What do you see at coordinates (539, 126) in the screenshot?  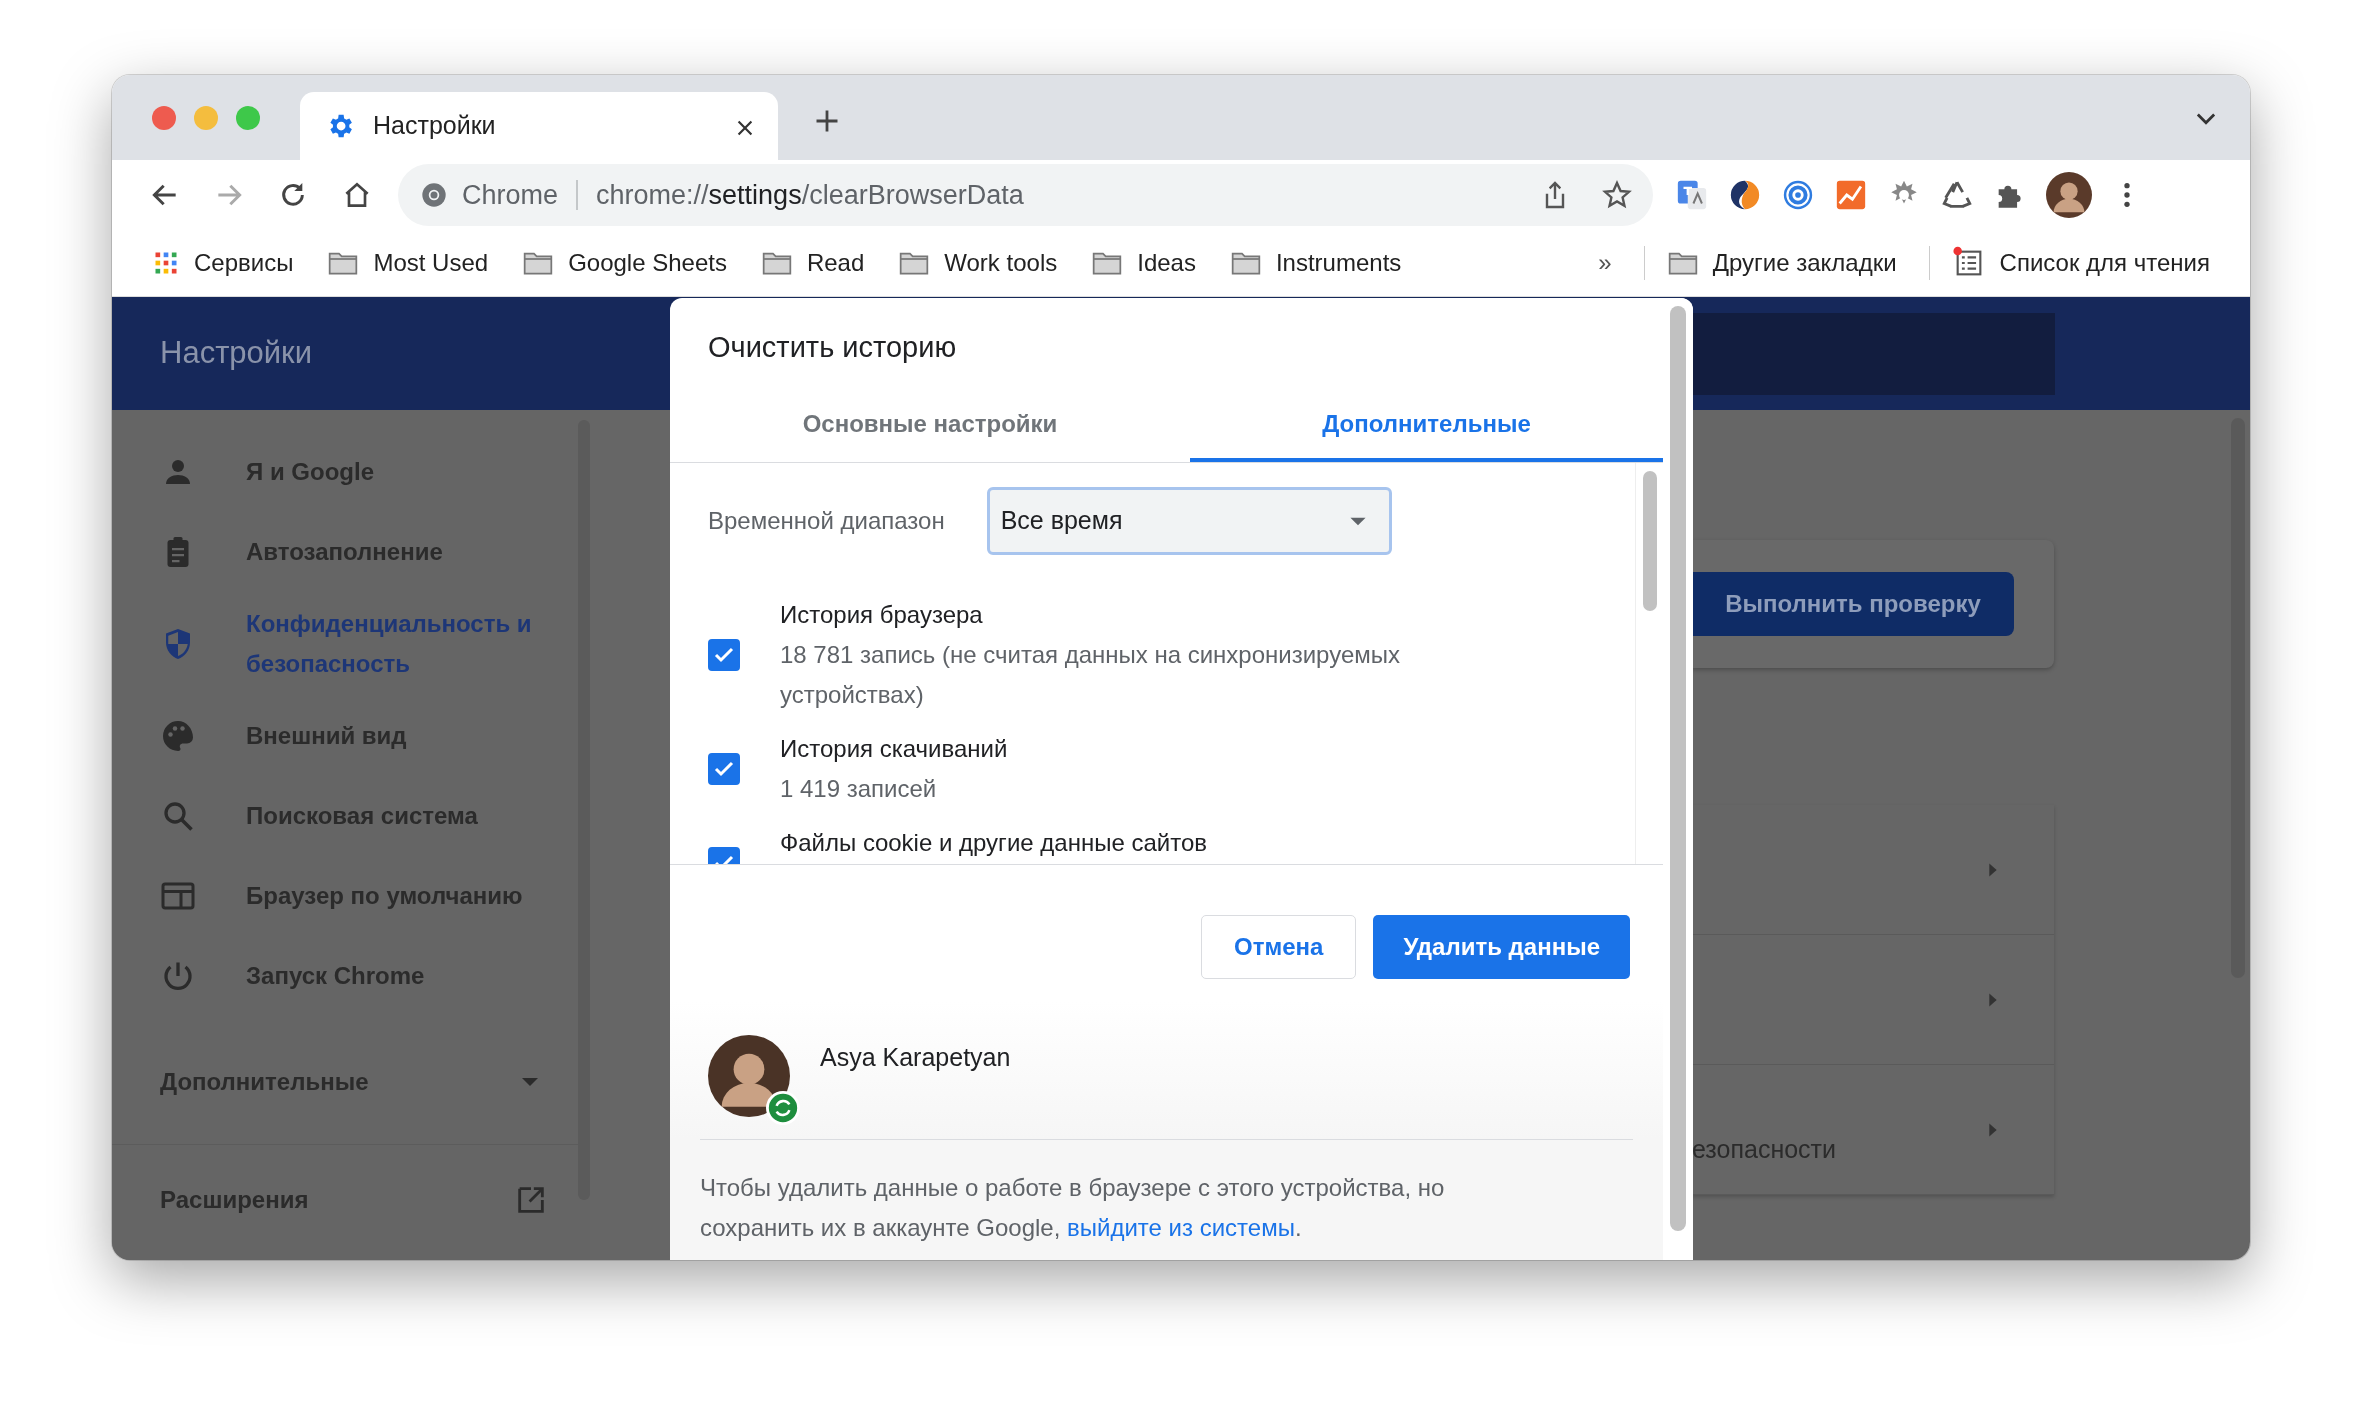 I see `browser-tab: Настройки` at bounding box center [539, 126].